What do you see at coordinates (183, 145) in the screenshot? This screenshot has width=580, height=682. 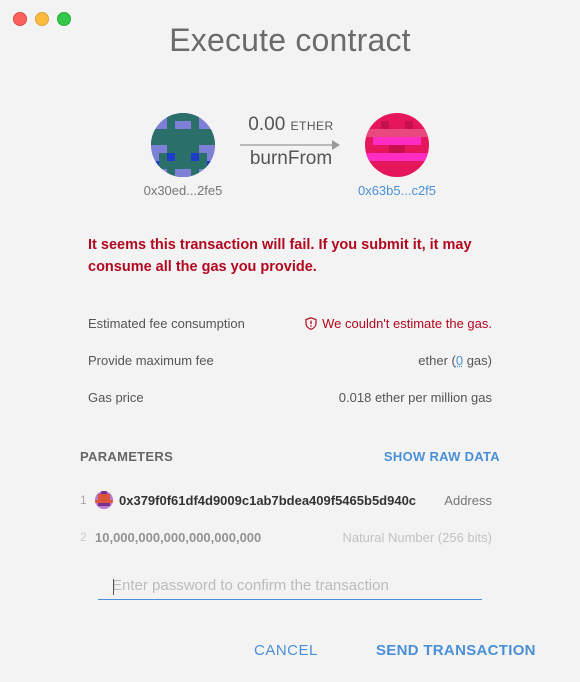 I see `from-identicon` at bounding box center [183, 145].